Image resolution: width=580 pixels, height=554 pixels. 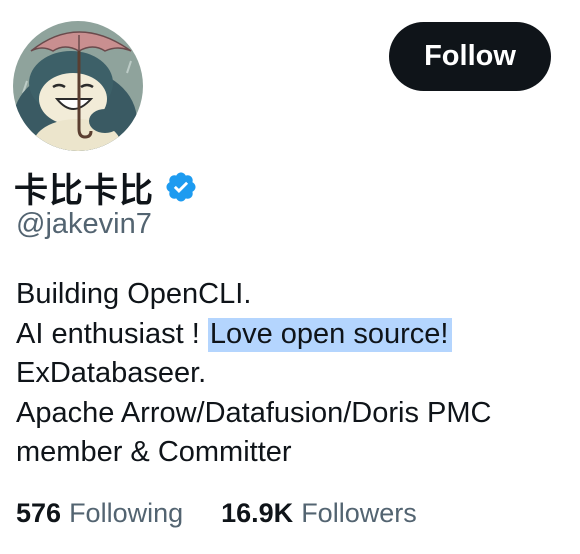 What do you see at coordinates (257, 513) in the screenshot?
I see `followers-count: 16.9K` at bounding box center [257, 513].